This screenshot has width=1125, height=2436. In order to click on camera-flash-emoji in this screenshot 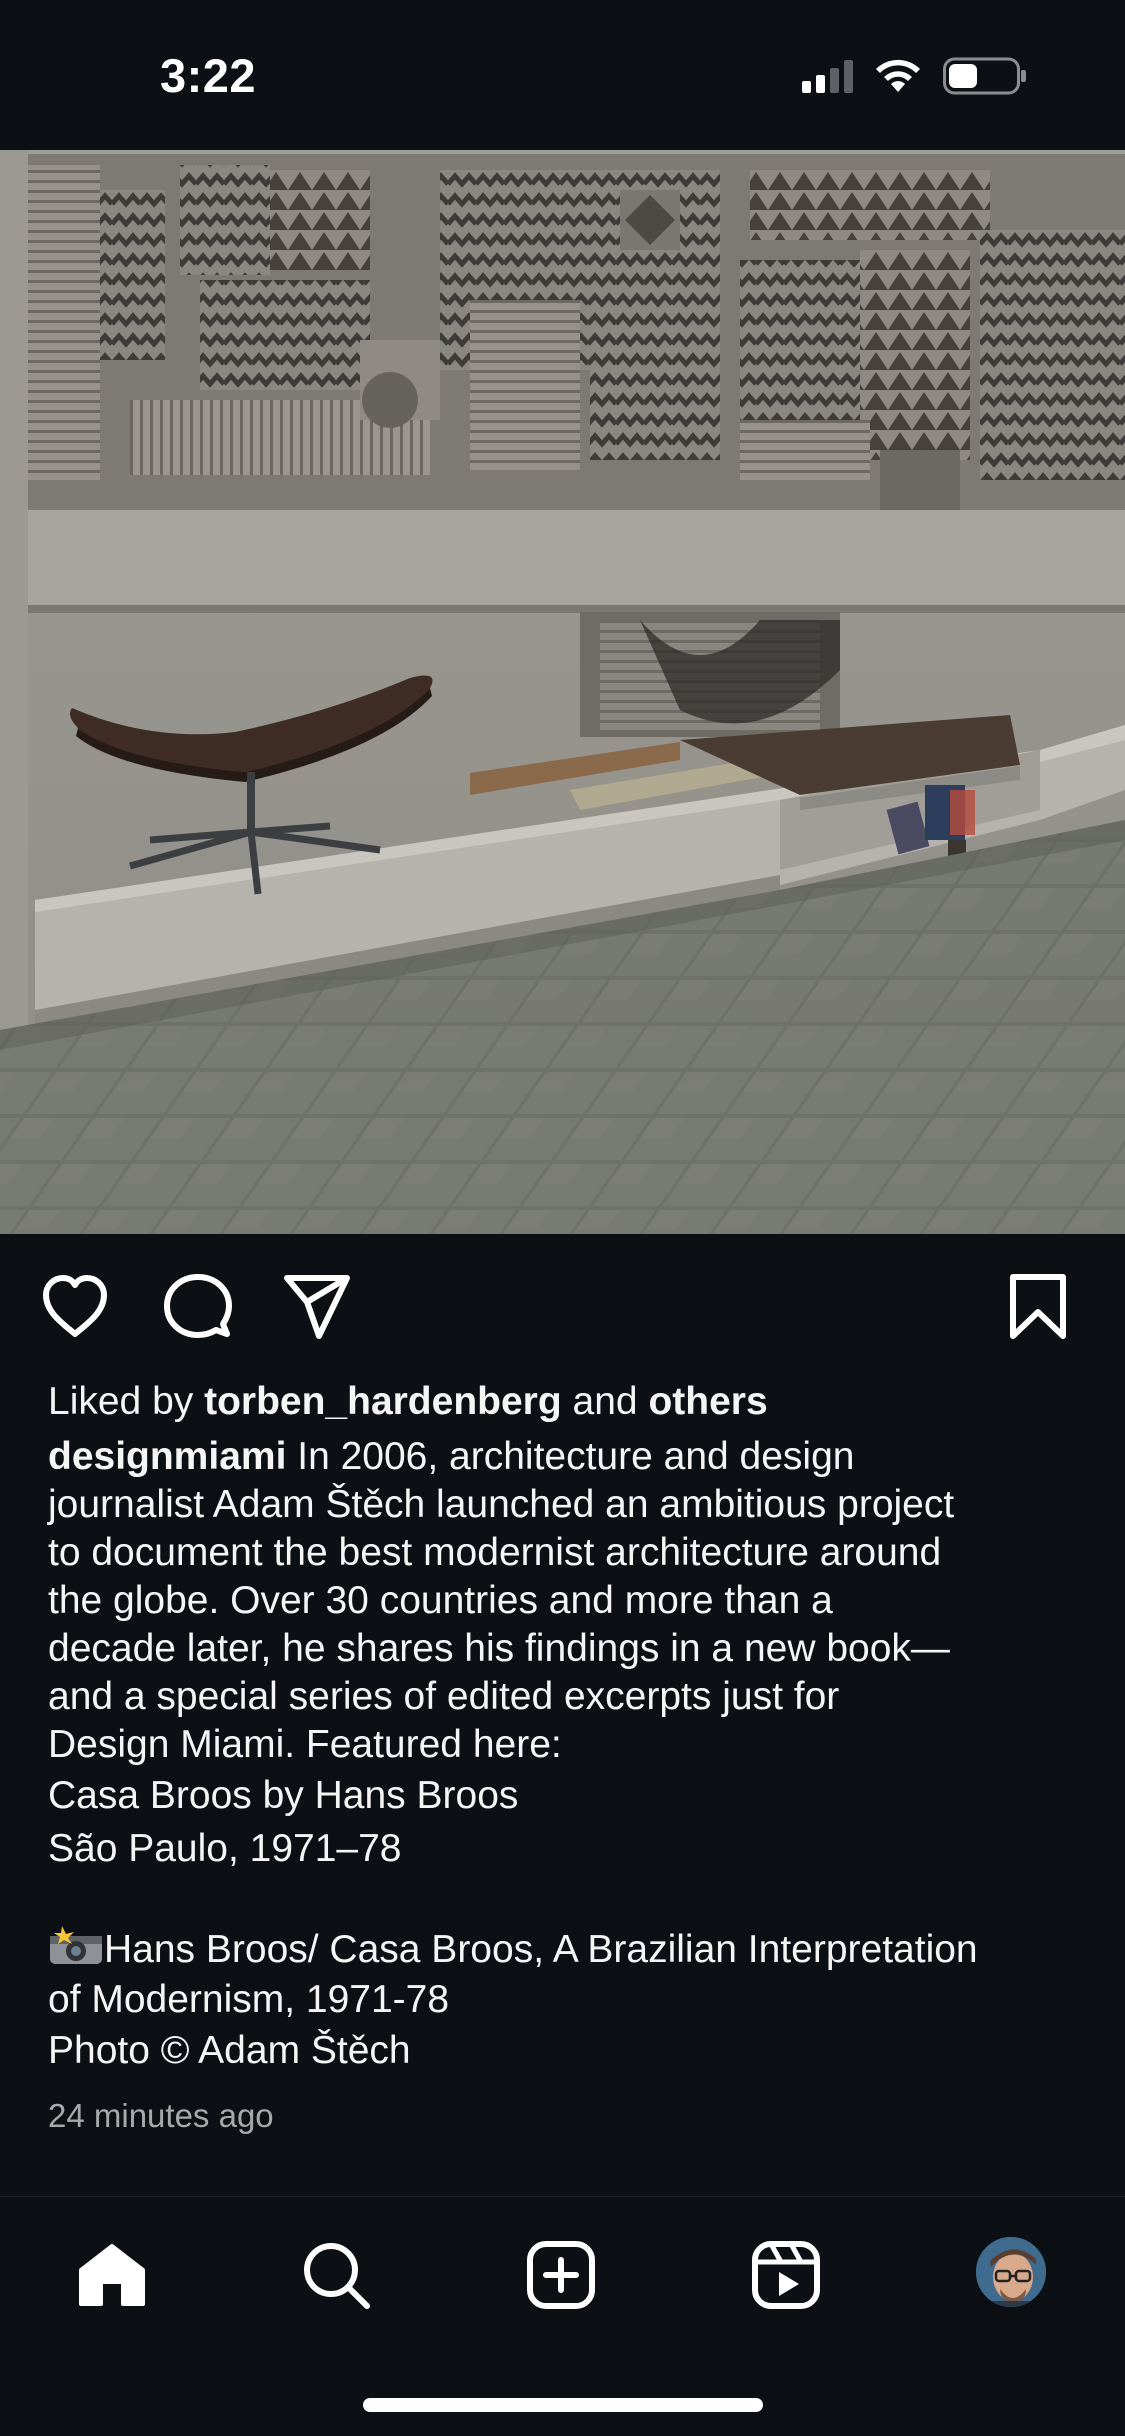, I will do `click(76, 1945)`.